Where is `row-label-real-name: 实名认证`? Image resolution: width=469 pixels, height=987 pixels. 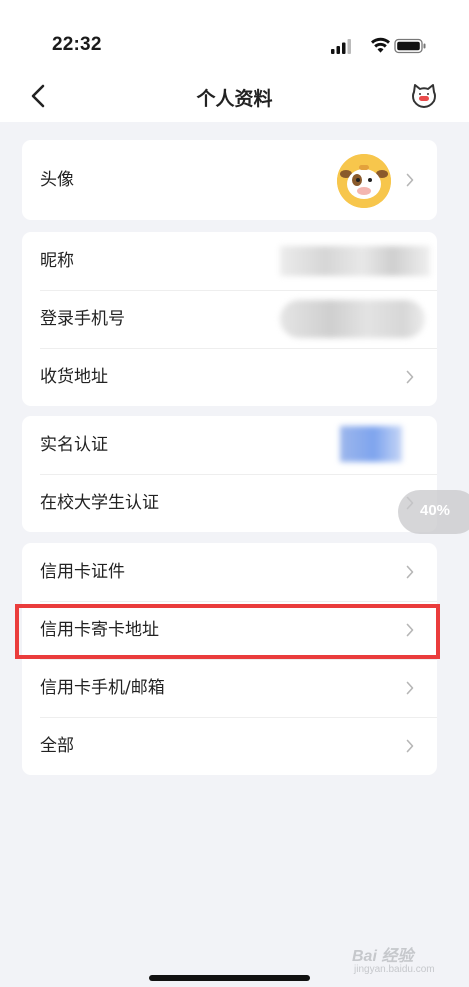
row-label-real-name: 实名认证 is located at coordinates (74, 445).